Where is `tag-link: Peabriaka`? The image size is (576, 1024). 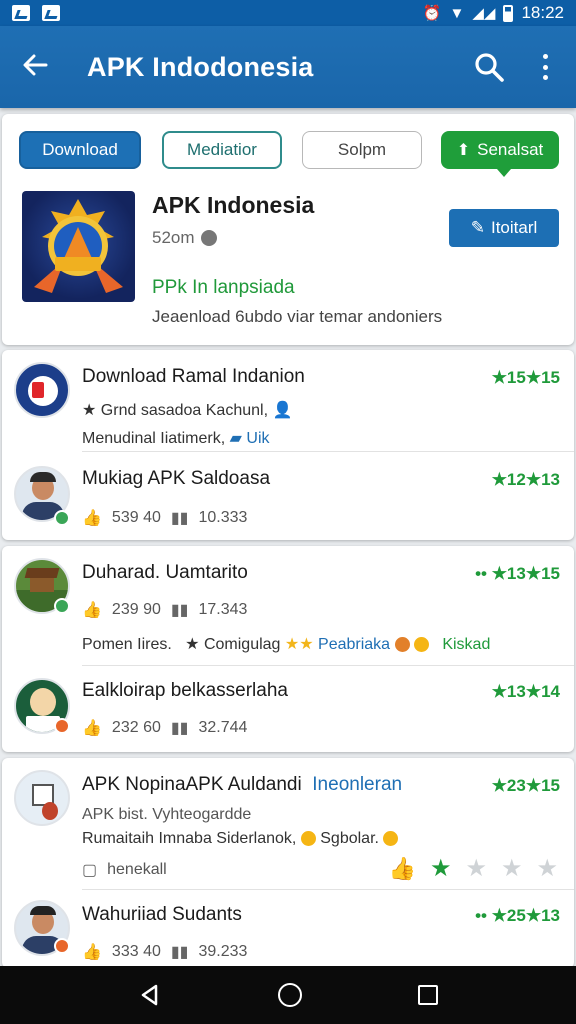 tag-link: Peabriaka is located at coordinates (354, 644).